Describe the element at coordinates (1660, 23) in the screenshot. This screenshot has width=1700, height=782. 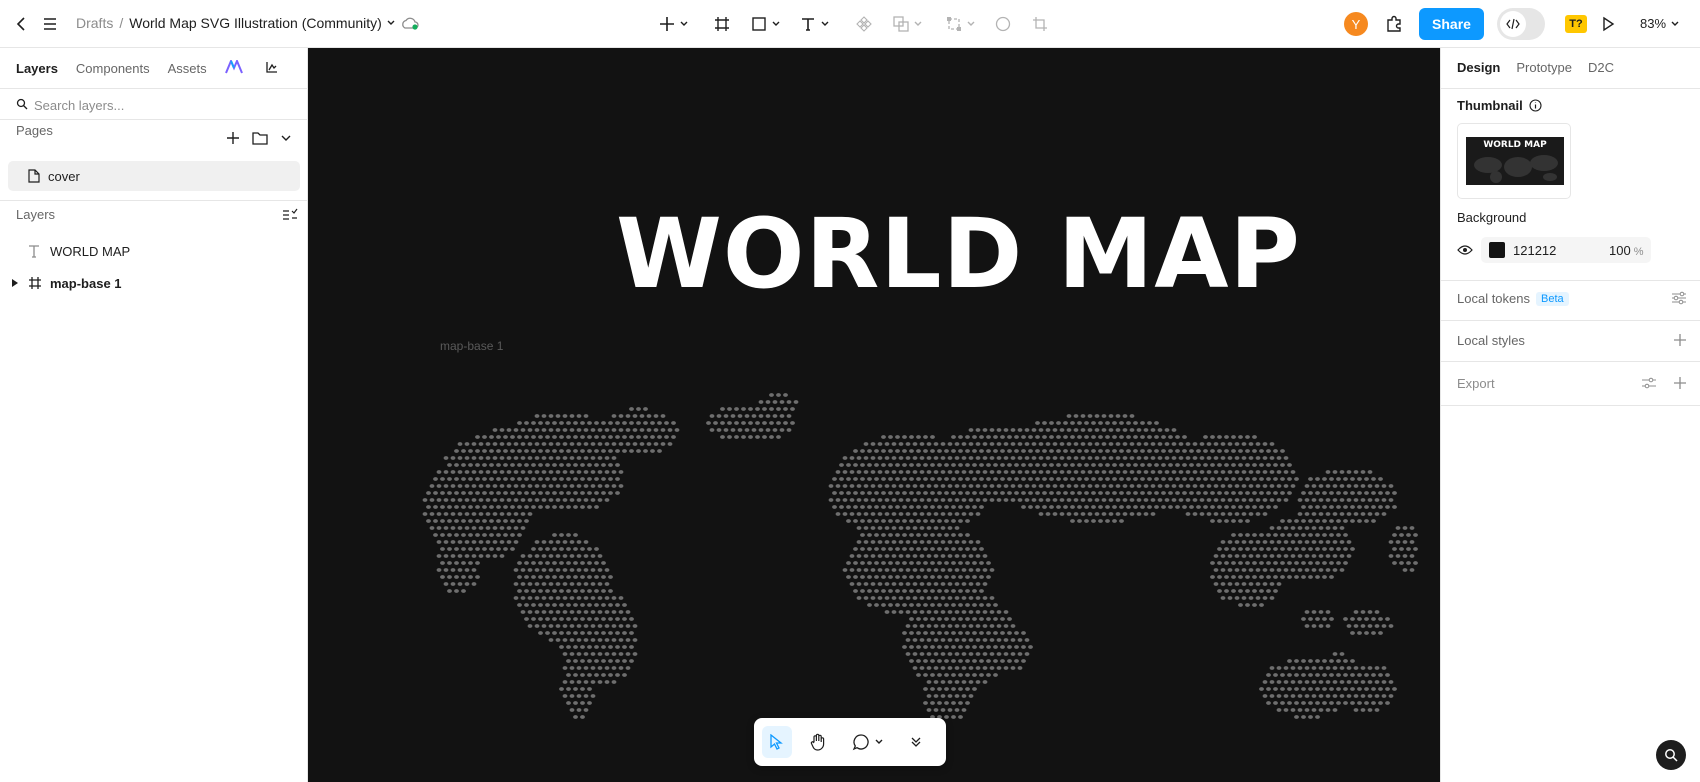
I see `zoom-dropdown: 83%` at that location.